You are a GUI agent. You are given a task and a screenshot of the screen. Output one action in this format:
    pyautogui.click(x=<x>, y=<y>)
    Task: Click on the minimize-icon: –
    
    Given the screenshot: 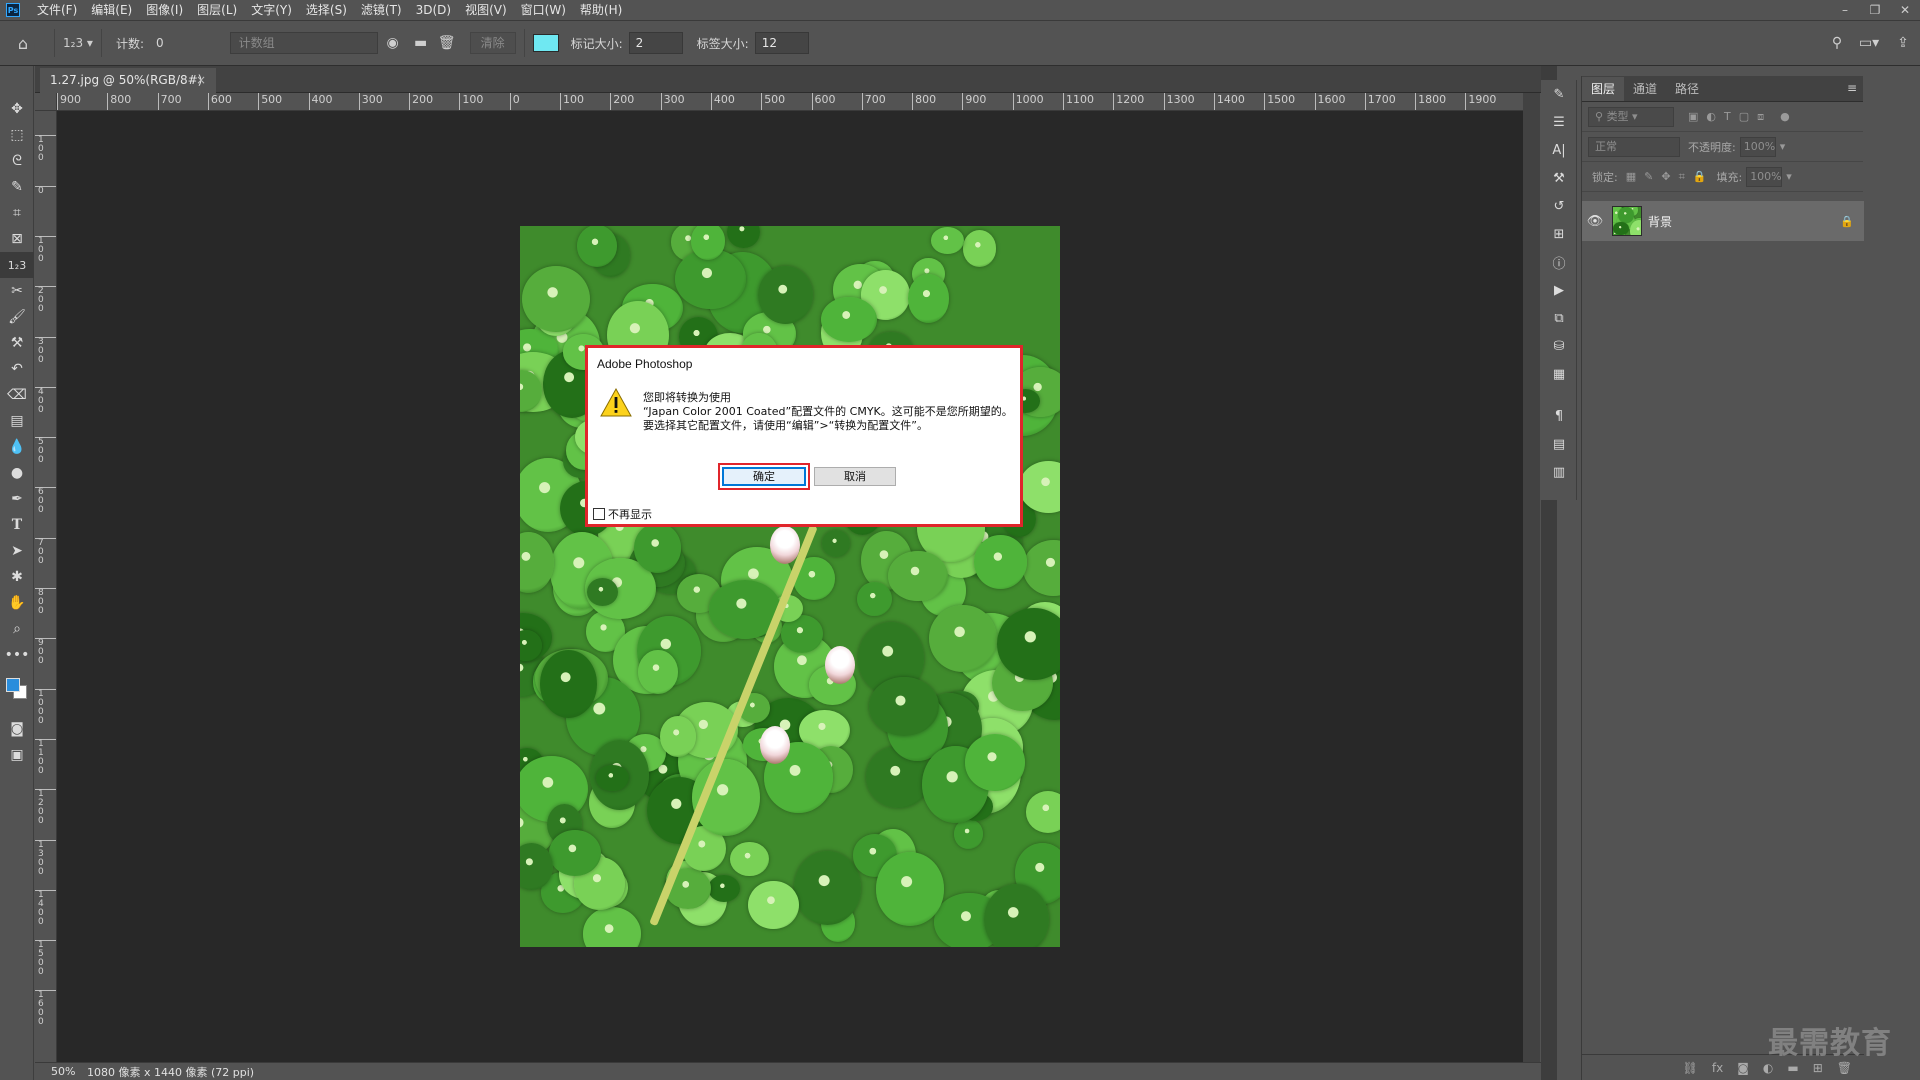 What is the action you would take?
    pyautogui.click(x=1845, y=10)
    